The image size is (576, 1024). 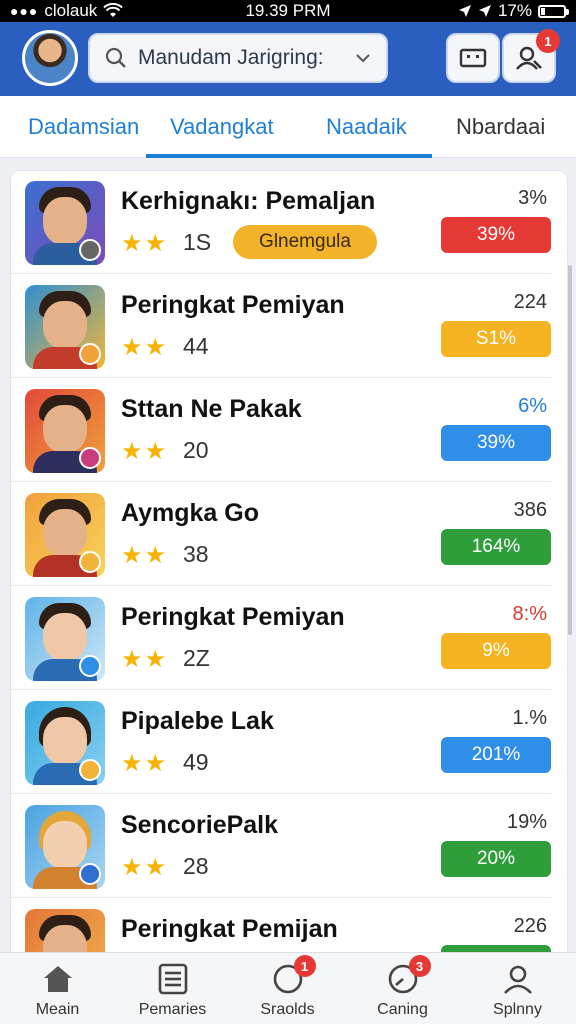 I want to click on player-name: Sttan Ne Pakak, so click(x=211, y=409).